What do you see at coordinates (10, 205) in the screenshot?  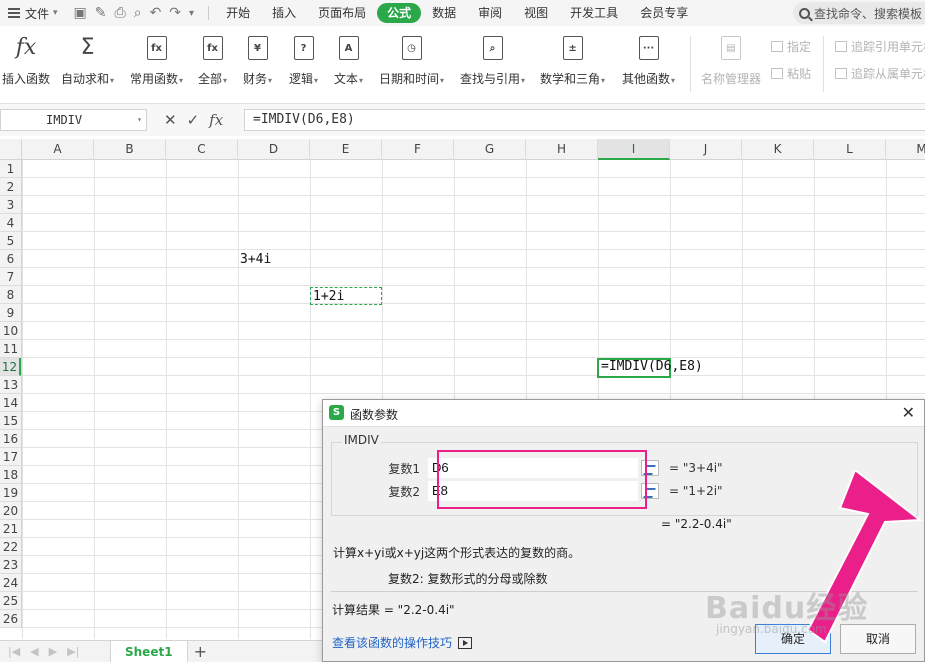 I see `row-header-3: 3` at bounding box center [10, 205].